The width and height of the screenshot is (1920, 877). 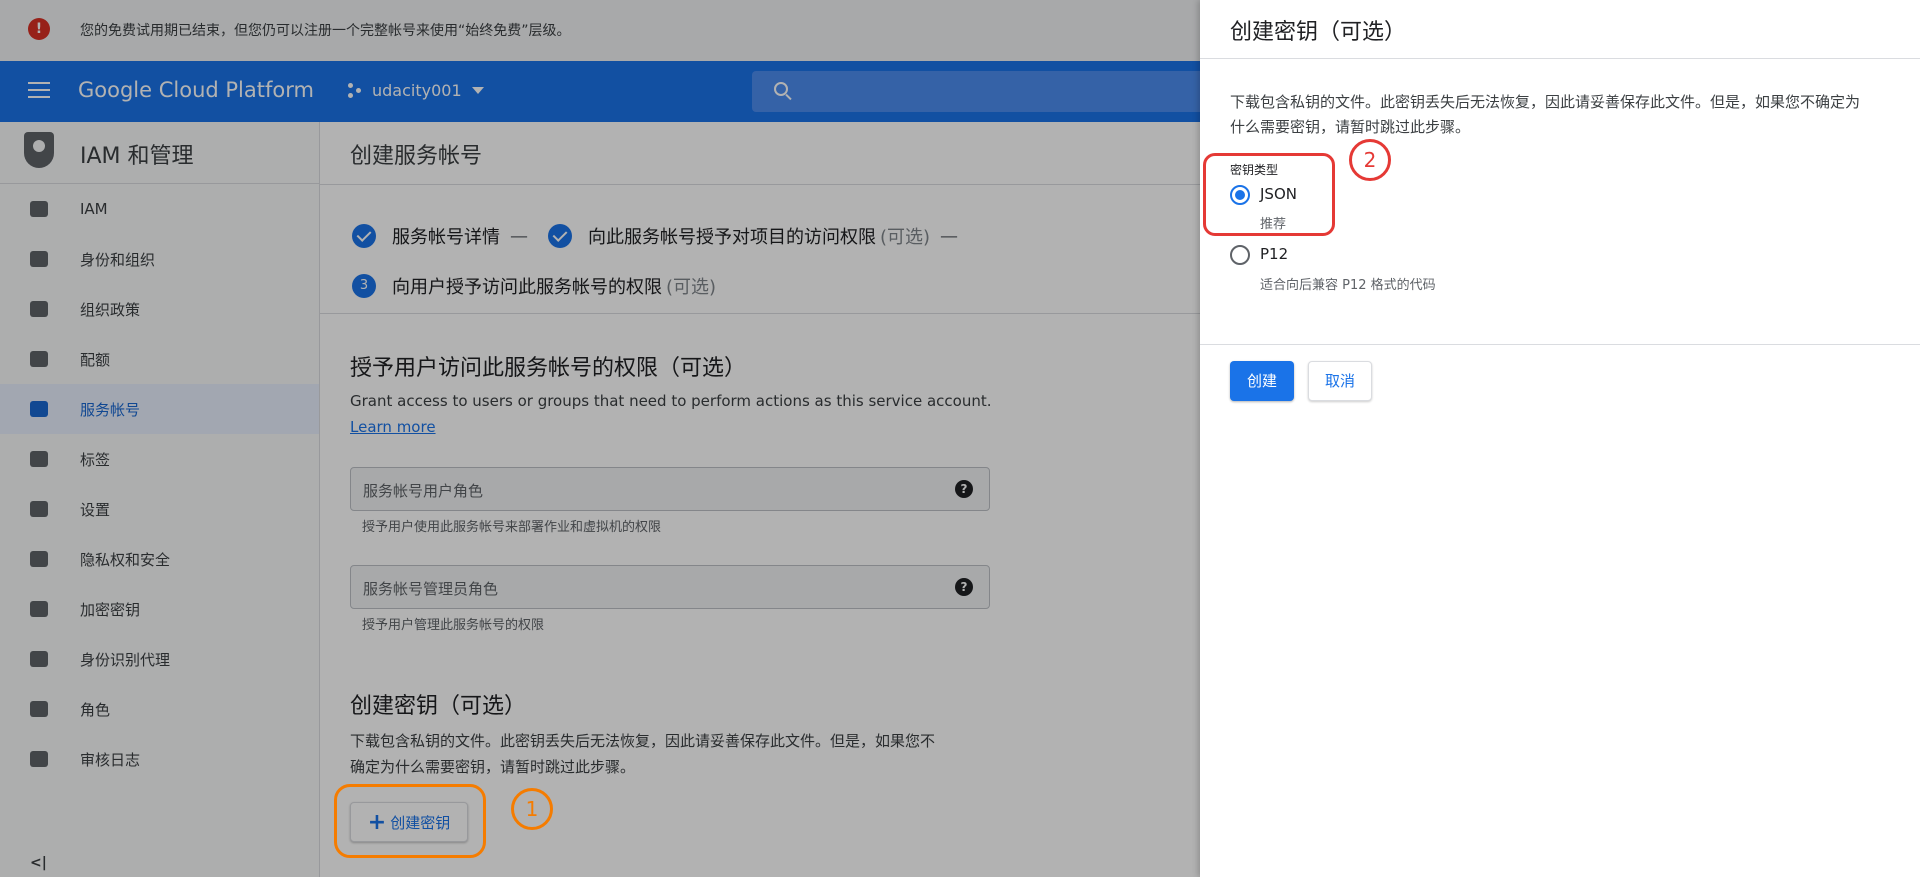 I want to click on p12-radio-label: P12, so click(x=1274, y=254).